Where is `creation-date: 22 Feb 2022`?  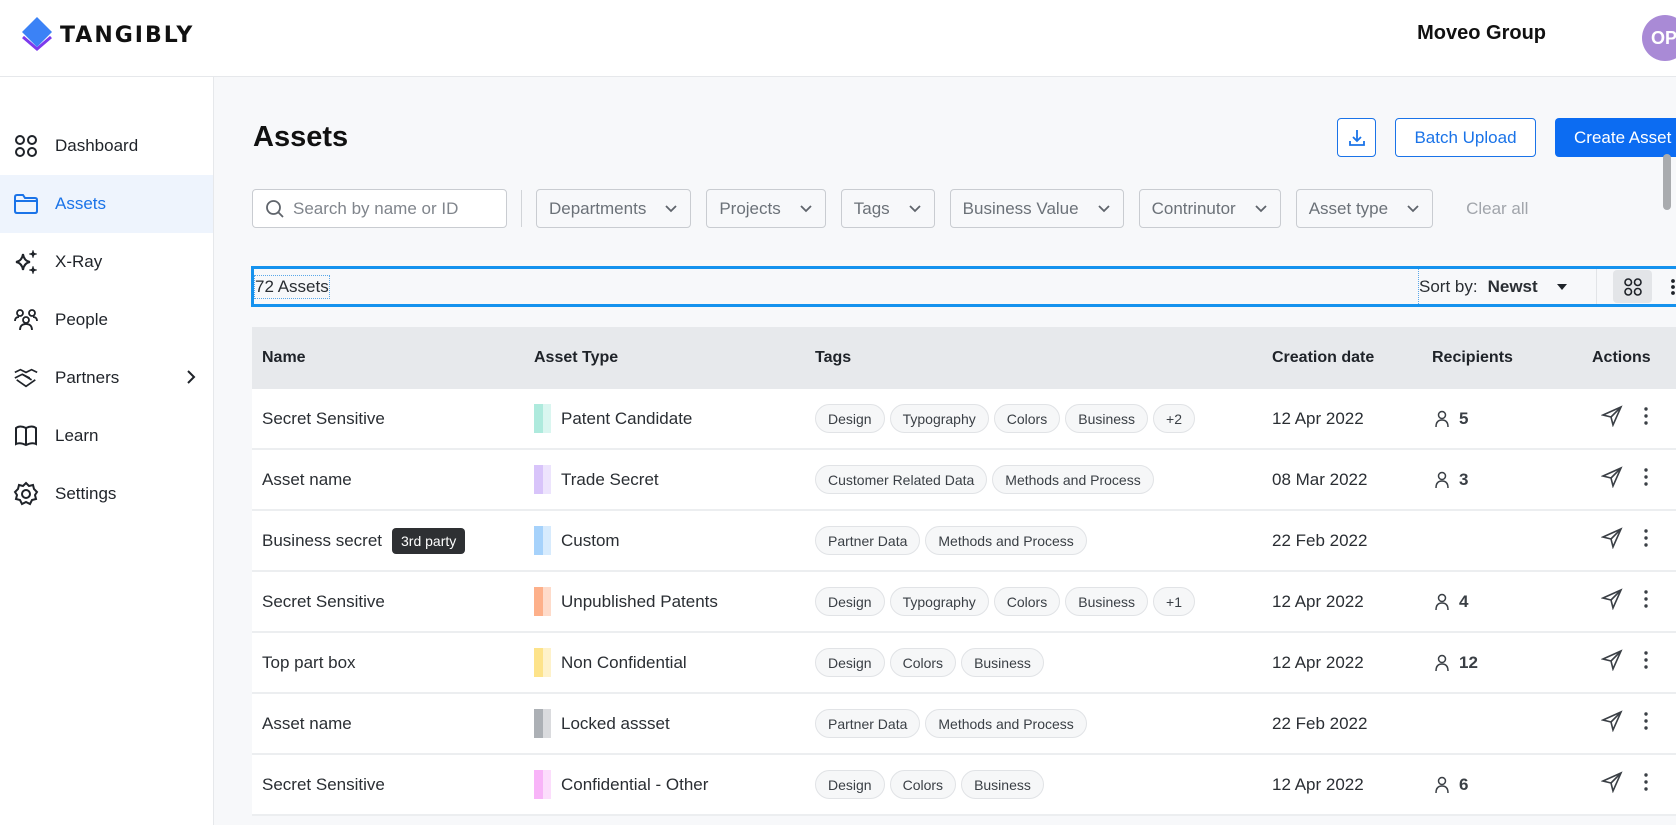 creation-date: 22 Feb 2022 is located at coordinates (1320, 723).